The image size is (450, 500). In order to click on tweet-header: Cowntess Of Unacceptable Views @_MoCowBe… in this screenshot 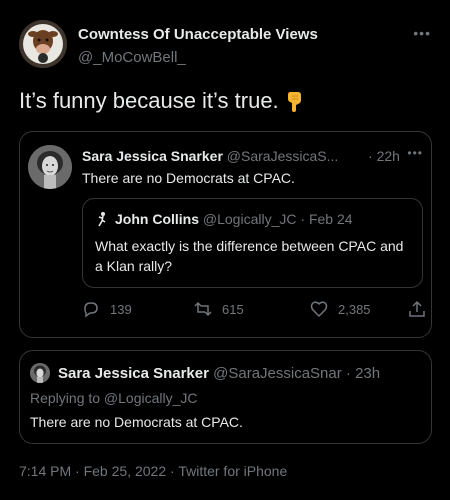, I will do `click(225, 46)`.